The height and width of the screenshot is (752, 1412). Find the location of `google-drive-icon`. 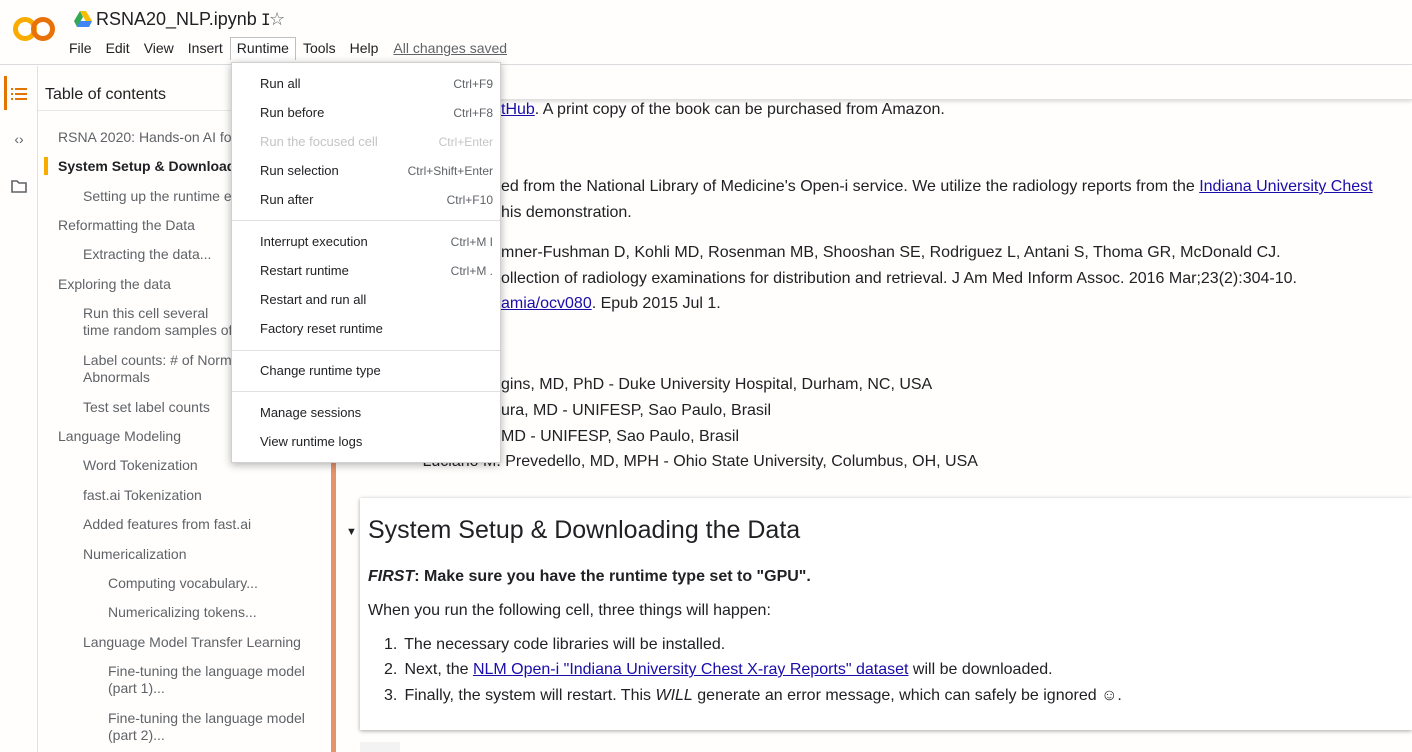

google-drive-icon is located at coordinates (83, 19).